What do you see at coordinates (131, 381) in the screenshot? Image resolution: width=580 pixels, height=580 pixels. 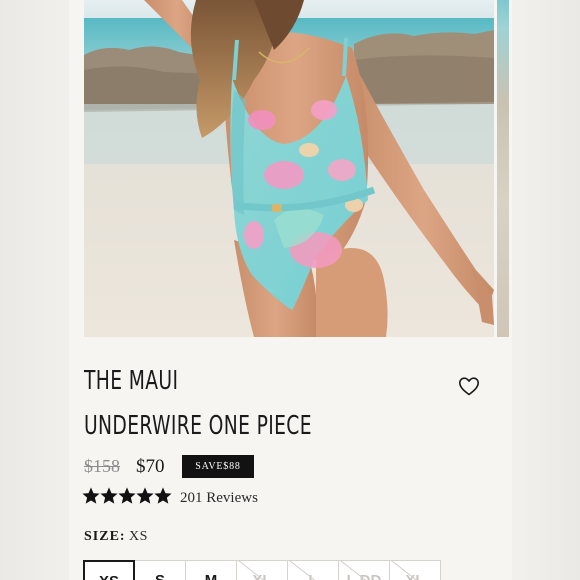 I see `product-title-line1: THE MAUI` at bounding box center [131, 381].